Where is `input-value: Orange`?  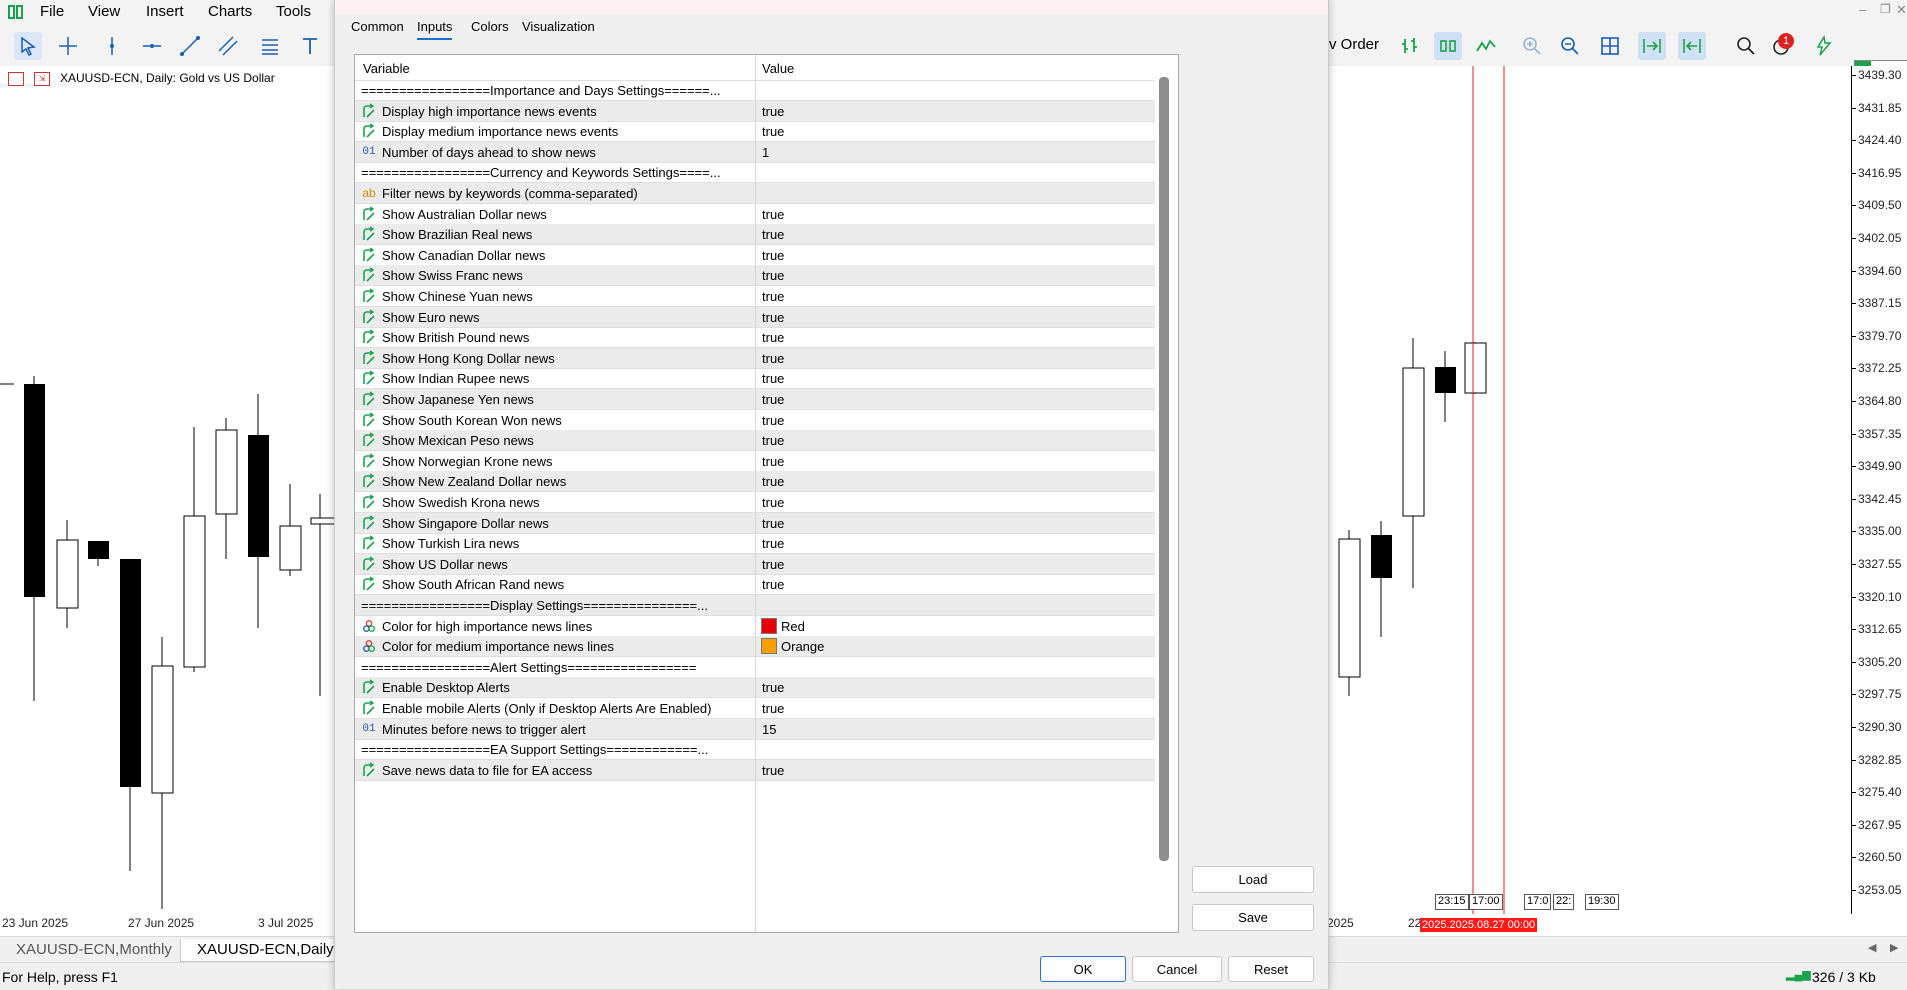 input-value: Orange is located at coordinates (802, 646).